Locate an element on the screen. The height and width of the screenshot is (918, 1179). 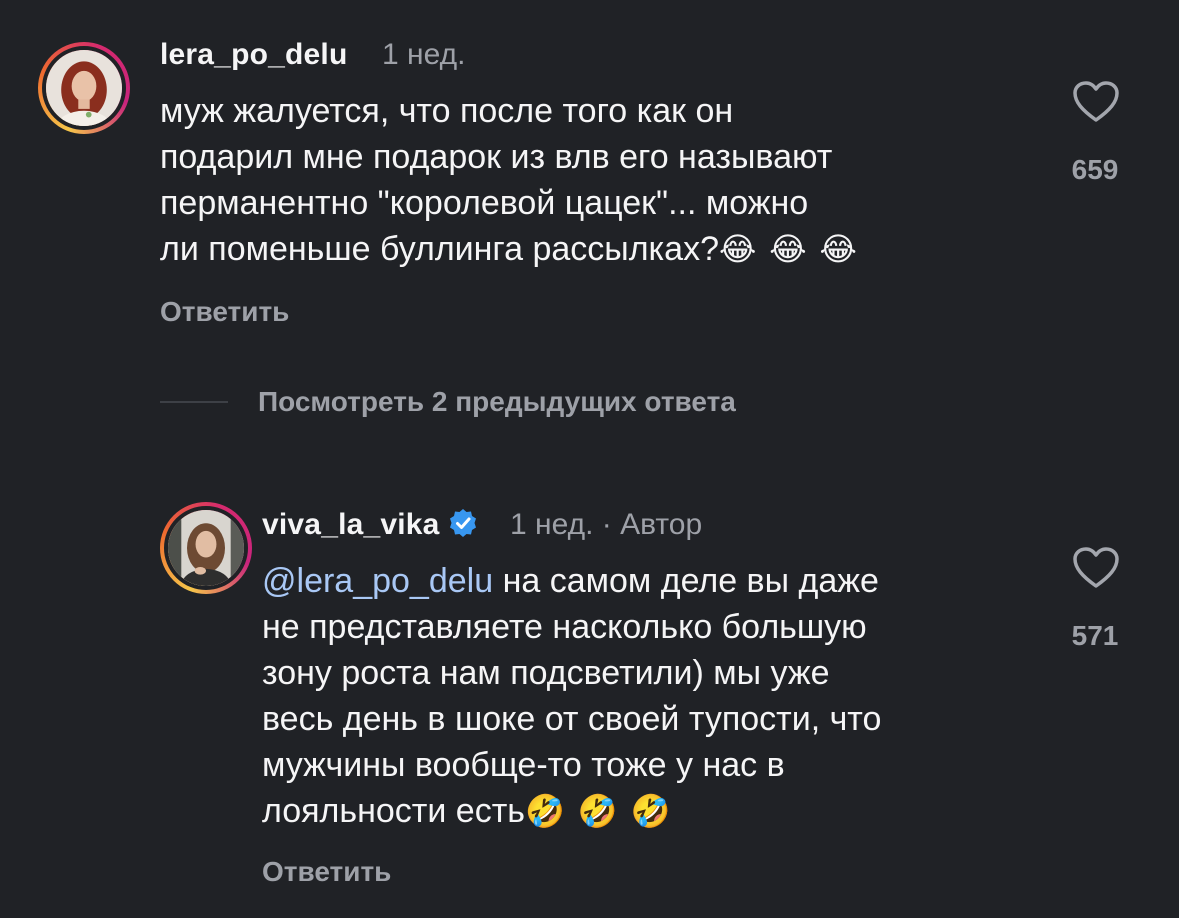
avatar-viva-la-vika is located at coordinates (206, 548).